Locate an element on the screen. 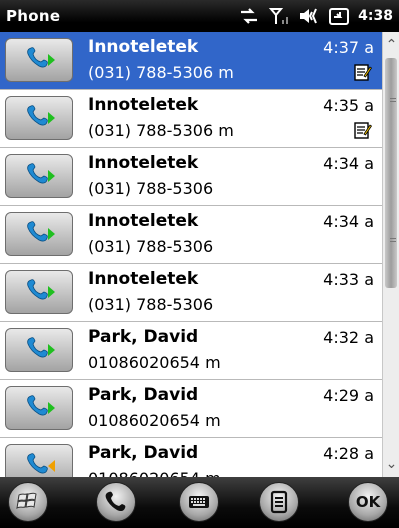 Image resolution: width=399 pixels, height=528 pixels. call-time: 4:32 a is located at coordinates (348, 337).